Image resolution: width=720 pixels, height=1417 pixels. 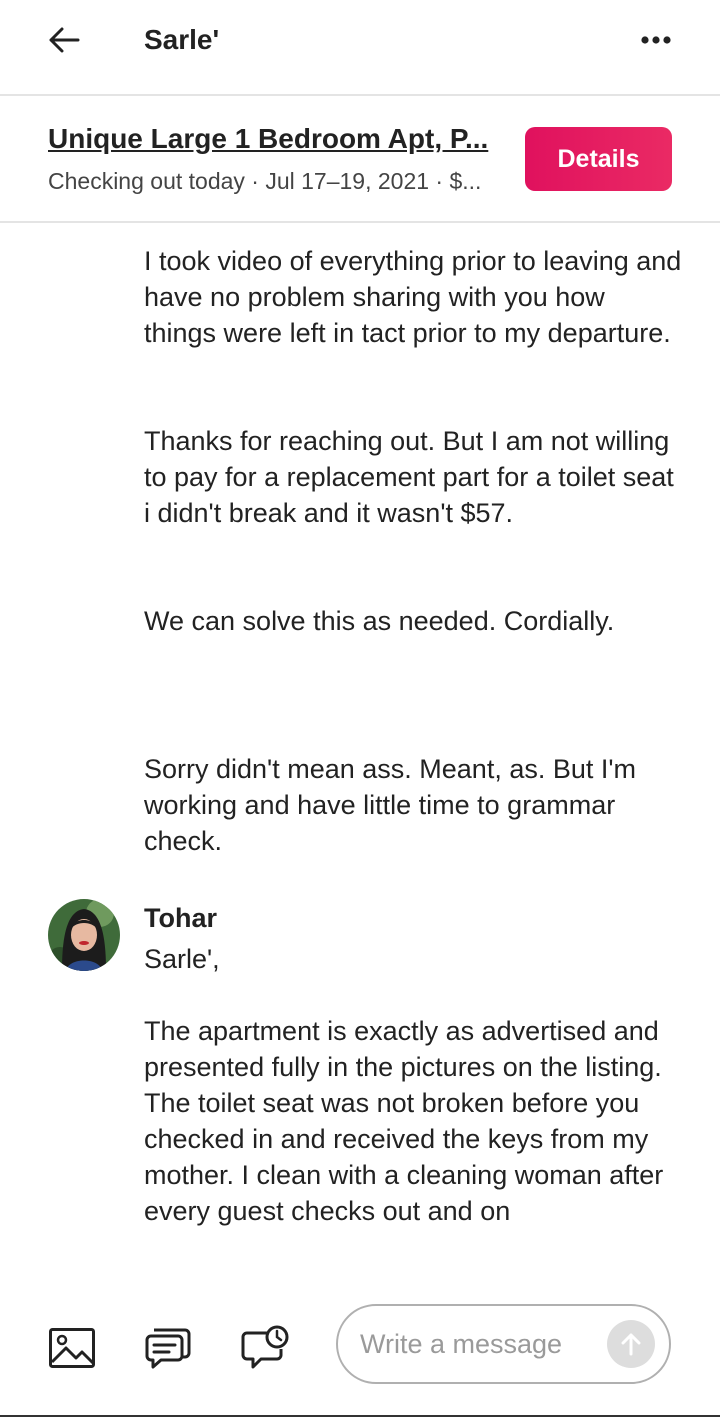 What do you see at coordinates (360, 48) in the screenshot?
I see `top-bar: Sarle'` at bounding box center [360, 48].